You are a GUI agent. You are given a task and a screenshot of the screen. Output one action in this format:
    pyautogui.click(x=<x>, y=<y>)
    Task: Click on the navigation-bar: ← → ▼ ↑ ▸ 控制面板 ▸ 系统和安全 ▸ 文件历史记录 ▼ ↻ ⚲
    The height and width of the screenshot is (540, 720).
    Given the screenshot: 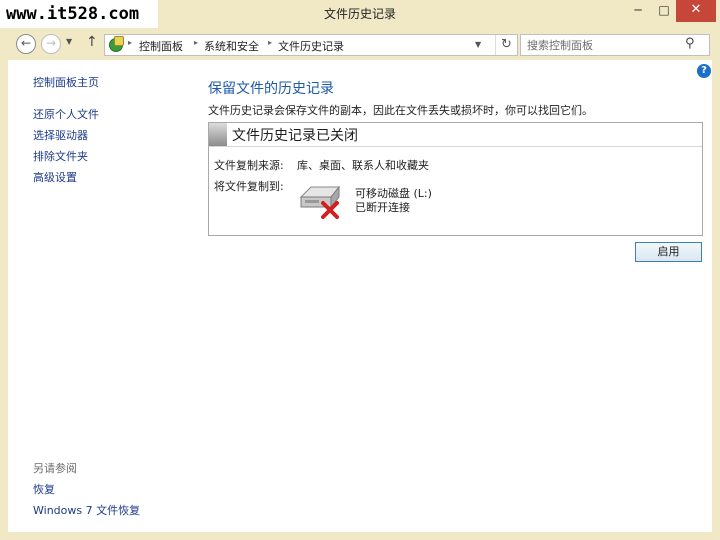 What is the action you would take?
    pyautogui.click(x=360, y=45)
    